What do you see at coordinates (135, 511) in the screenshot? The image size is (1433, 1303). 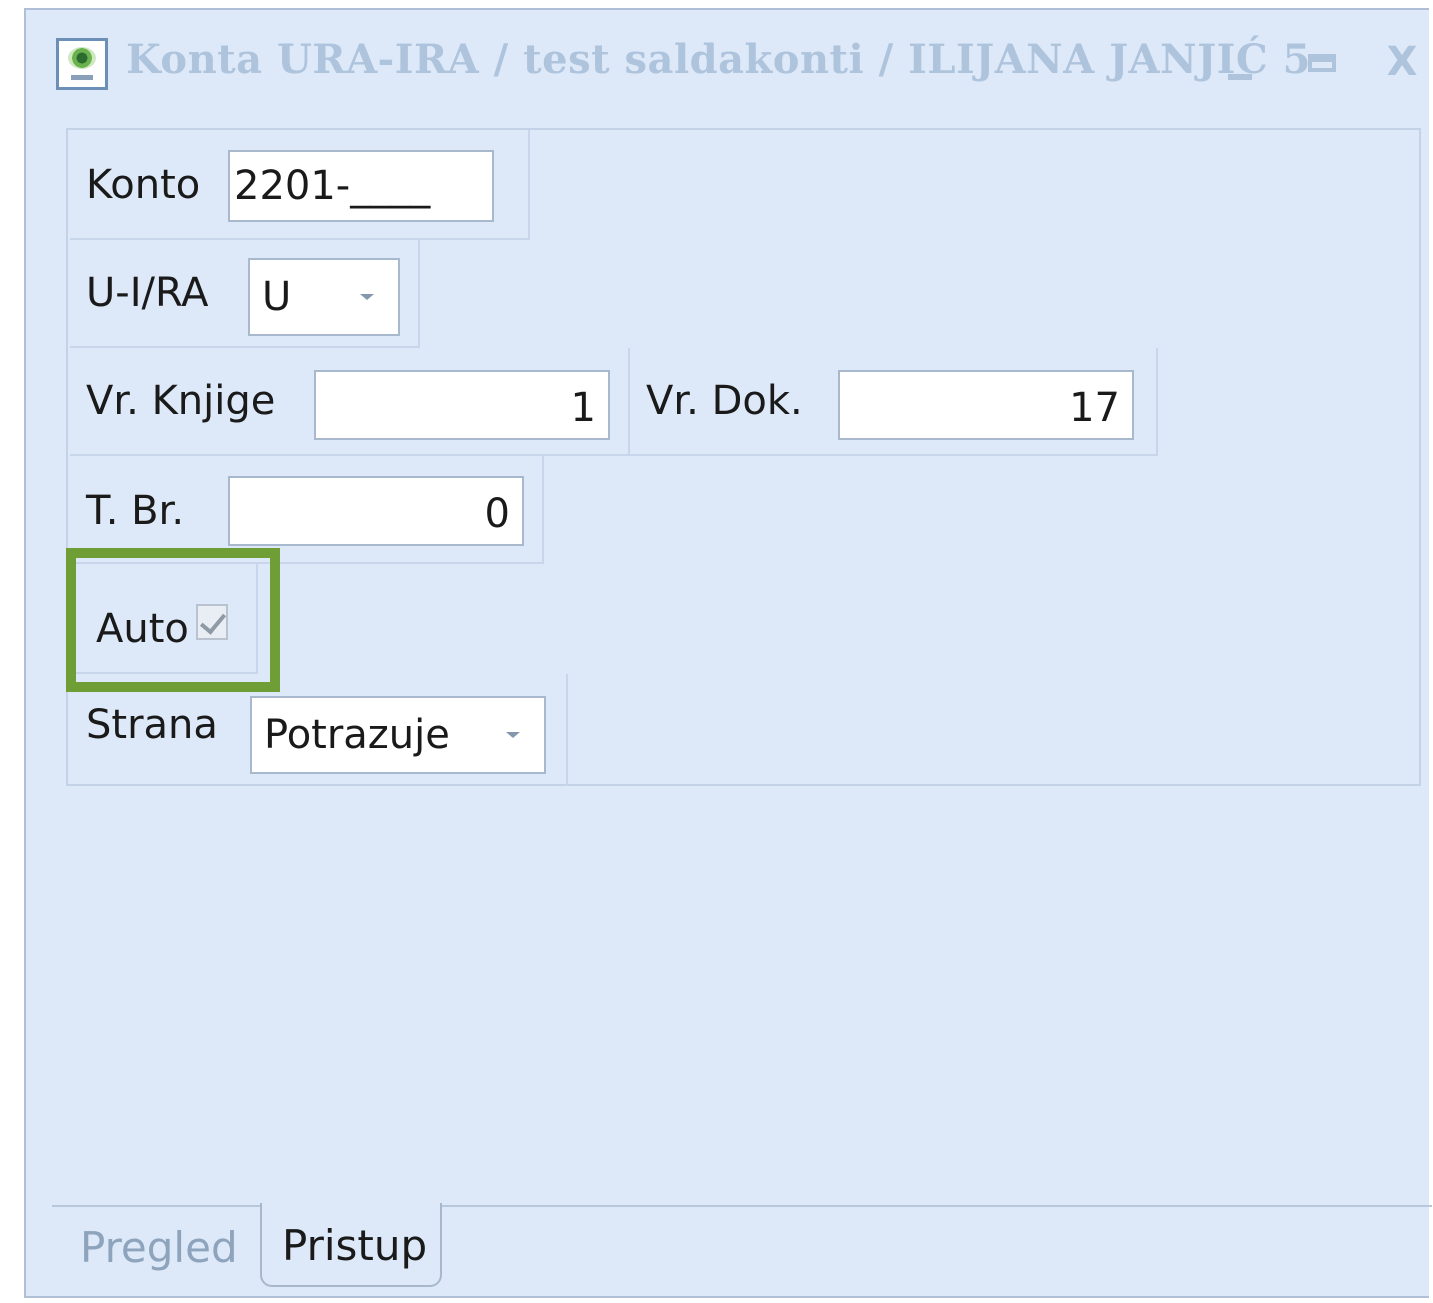 I see `t-br-label: T. Br.` at bounding box center [135, 511].